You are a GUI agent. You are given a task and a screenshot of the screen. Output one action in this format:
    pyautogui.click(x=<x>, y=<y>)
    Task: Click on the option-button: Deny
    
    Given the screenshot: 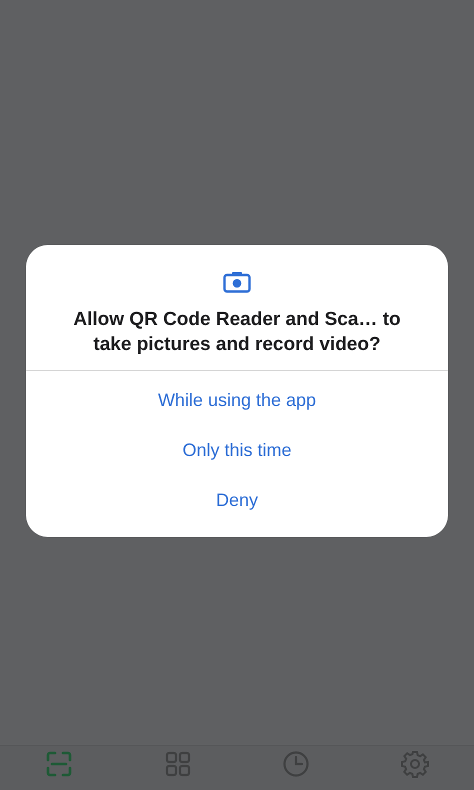 What is the action you would take?
    pyautogui.click(x=237, y=500)
    